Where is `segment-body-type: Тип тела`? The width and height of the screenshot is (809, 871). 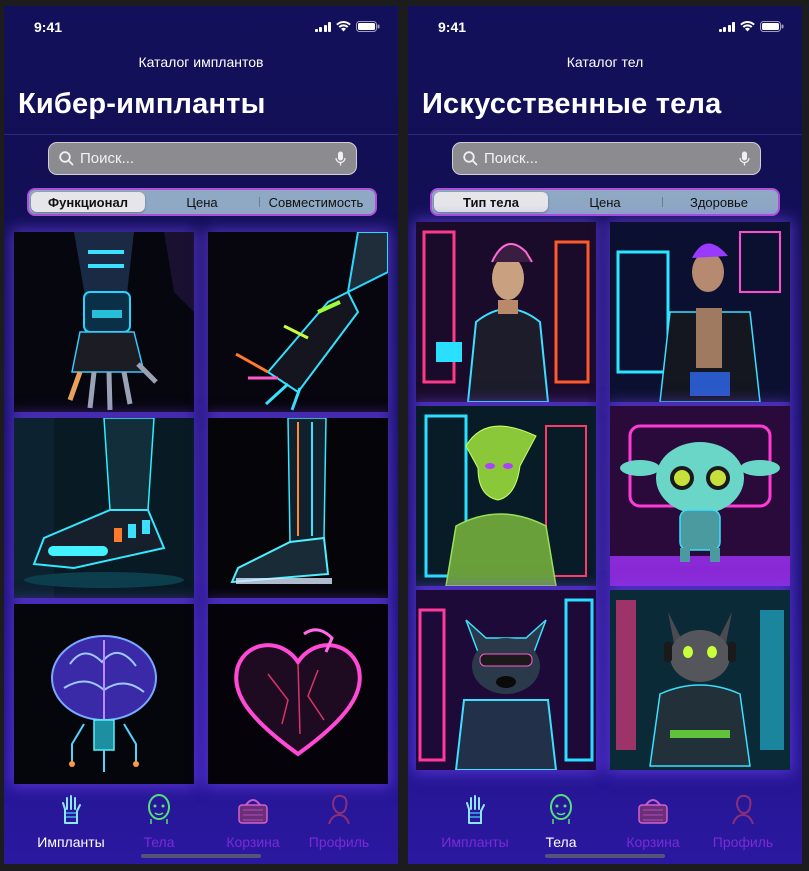
segment-body-type: Тип тела is located at coordinates (491, 202).